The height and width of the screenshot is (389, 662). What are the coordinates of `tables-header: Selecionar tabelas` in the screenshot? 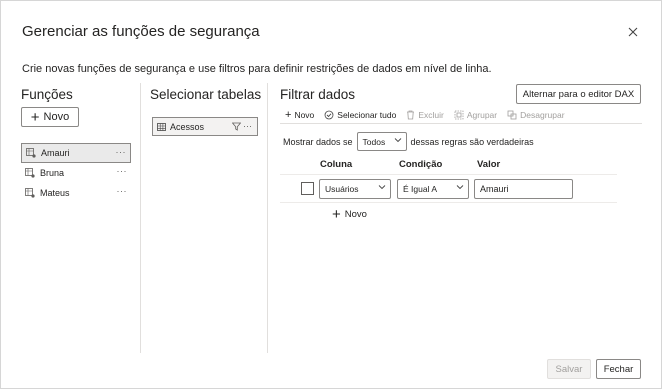 It's located at (206, 94).